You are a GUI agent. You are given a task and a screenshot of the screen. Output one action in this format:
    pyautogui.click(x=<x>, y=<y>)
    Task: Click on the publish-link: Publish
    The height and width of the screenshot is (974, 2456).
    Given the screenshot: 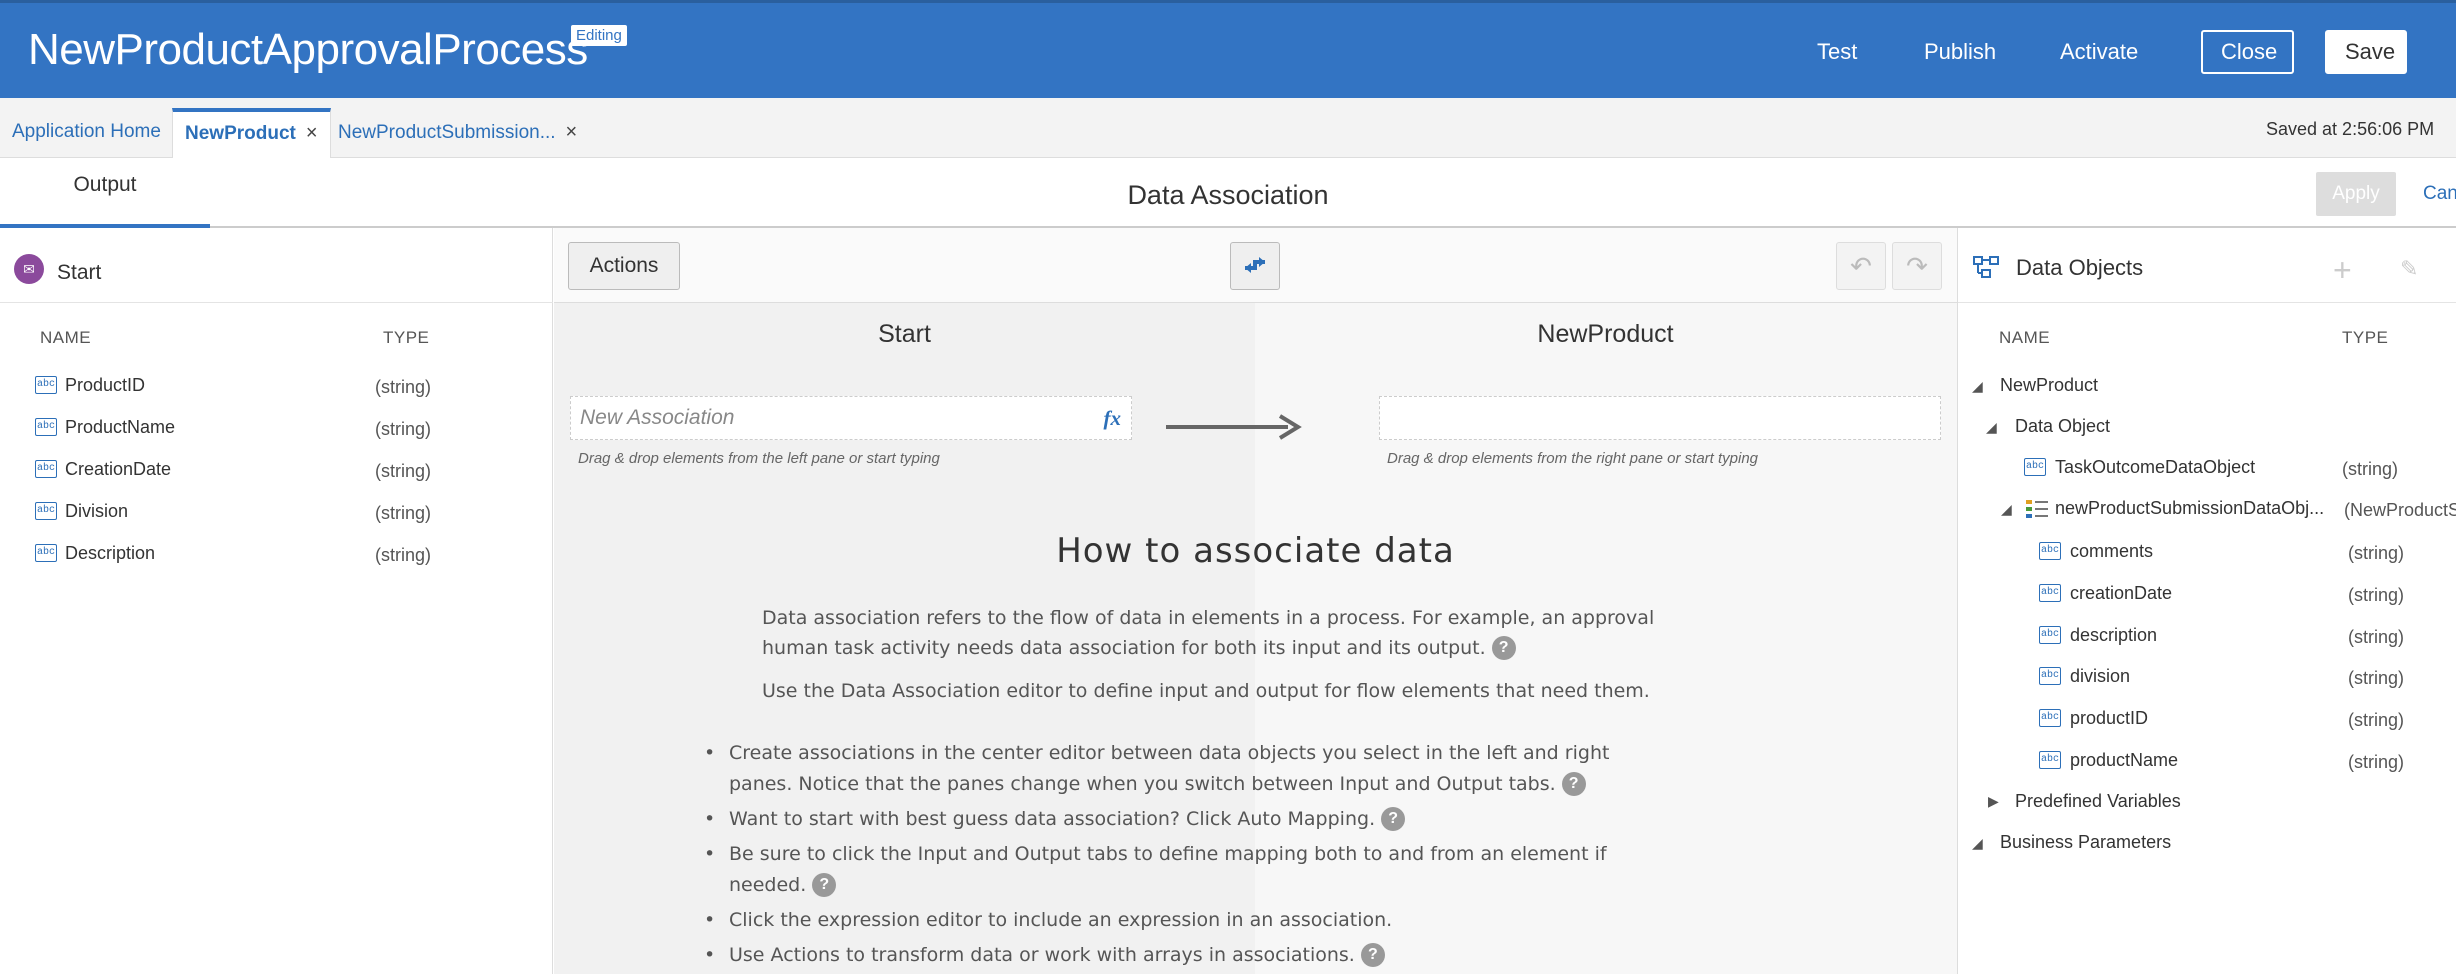 What is the action you would take?
    pyautogui.click(x=1960, y=52)
    